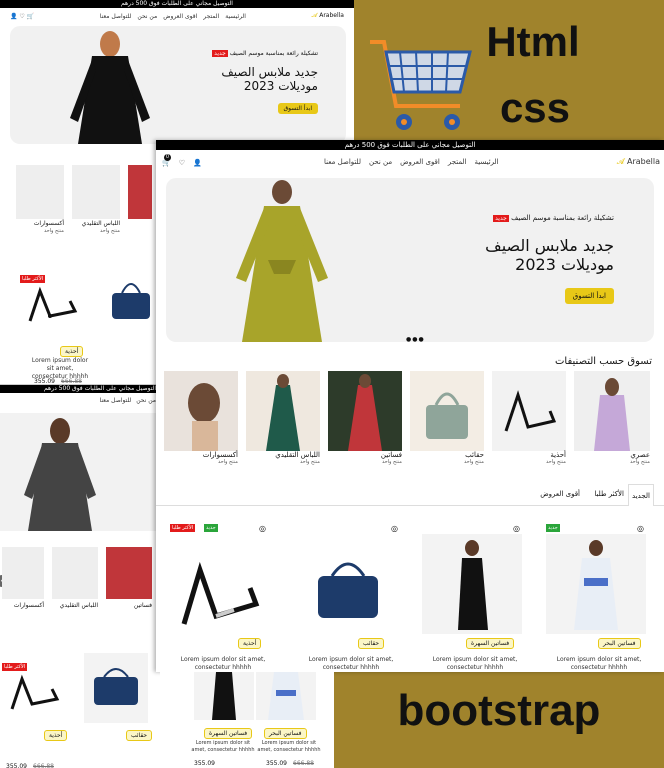 This screenshot has height=768, width=664. Describe the element at coordinates (410, 495) in the screenshot. I see `product-tabs: أقوى العروض الأكثر طلبا الجديد` at that location.